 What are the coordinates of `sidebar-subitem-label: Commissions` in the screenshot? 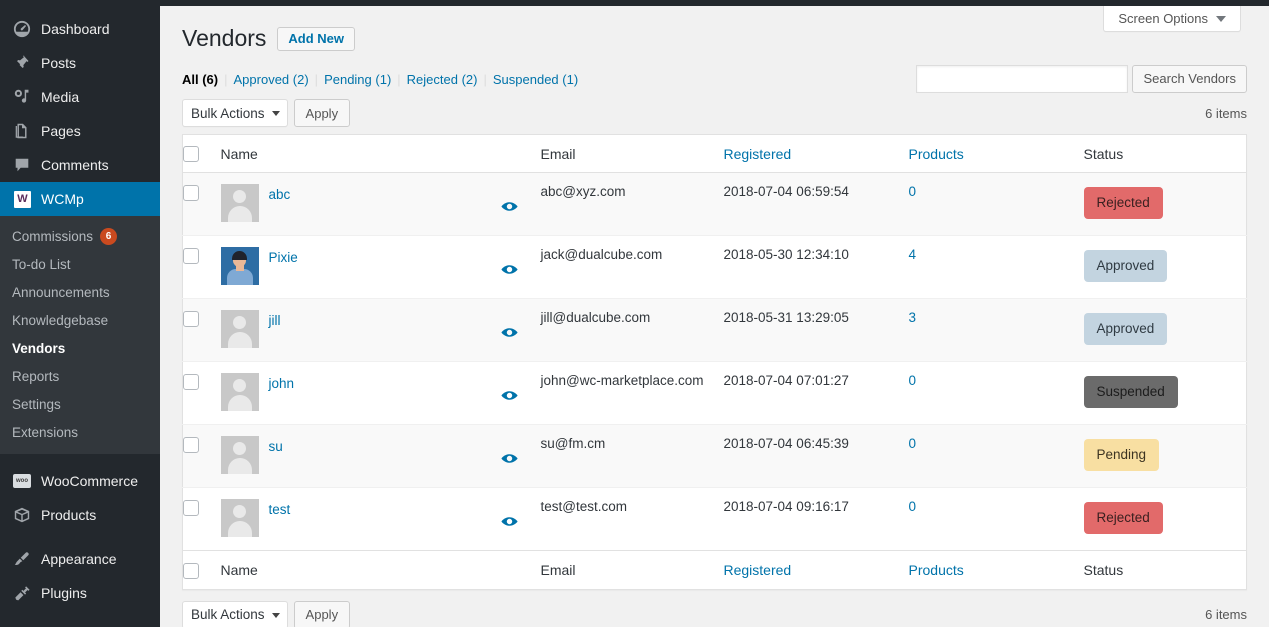 It's located at (53, 236).